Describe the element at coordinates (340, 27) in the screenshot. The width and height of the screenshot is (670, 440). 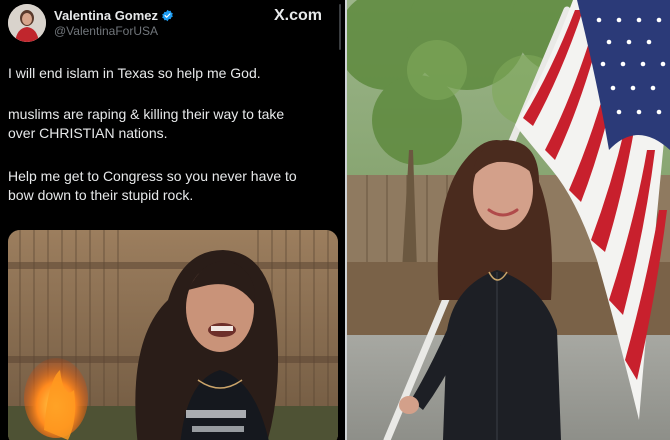
I see `scrollbar` at that location.